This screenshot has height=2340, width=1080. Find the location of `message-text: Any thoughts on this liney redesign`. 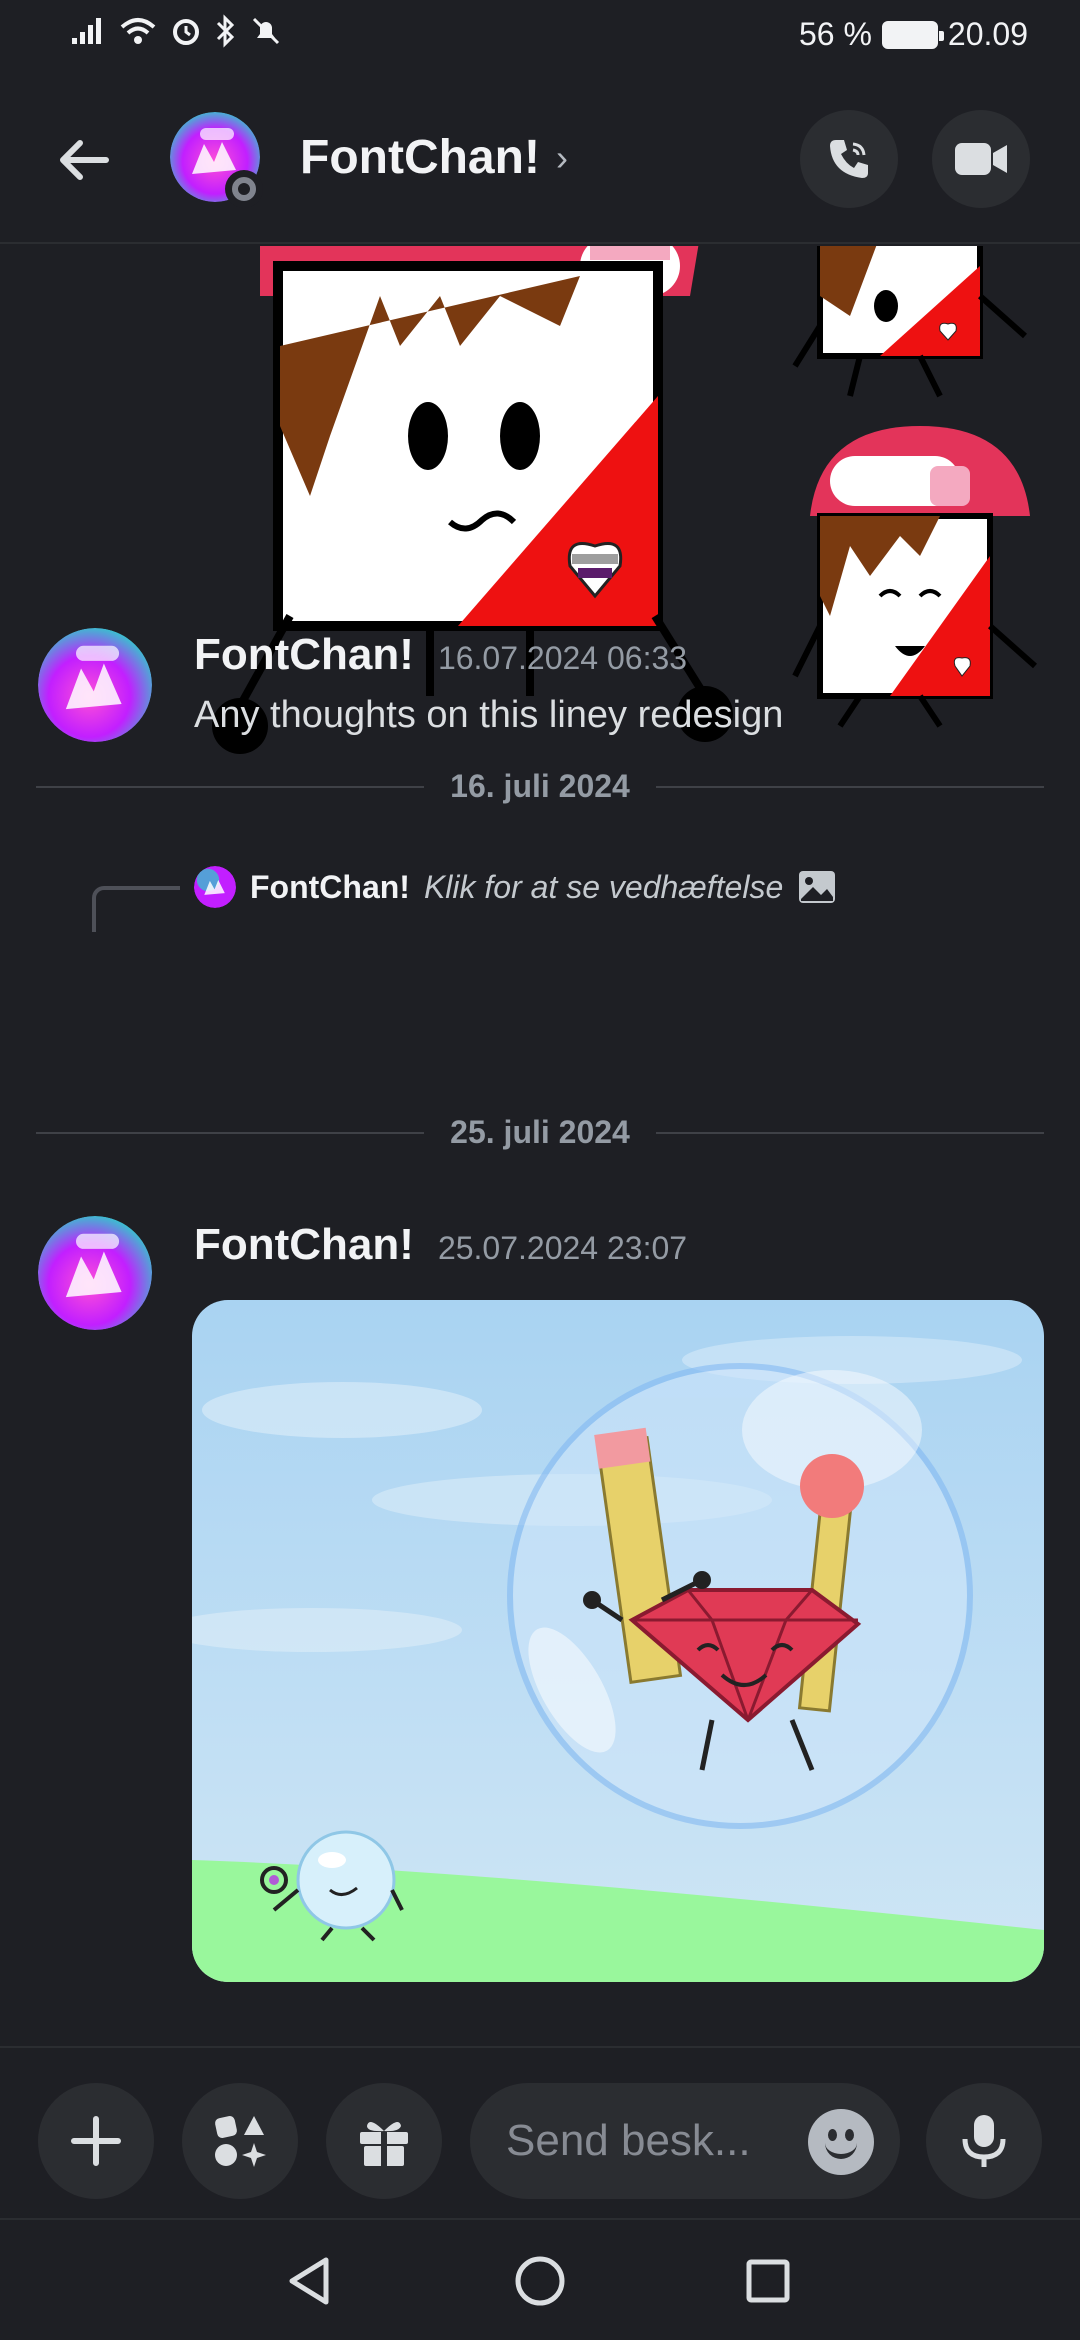

message-text: Any thoughts on this liney redesign is located at coordinates (489, 715).